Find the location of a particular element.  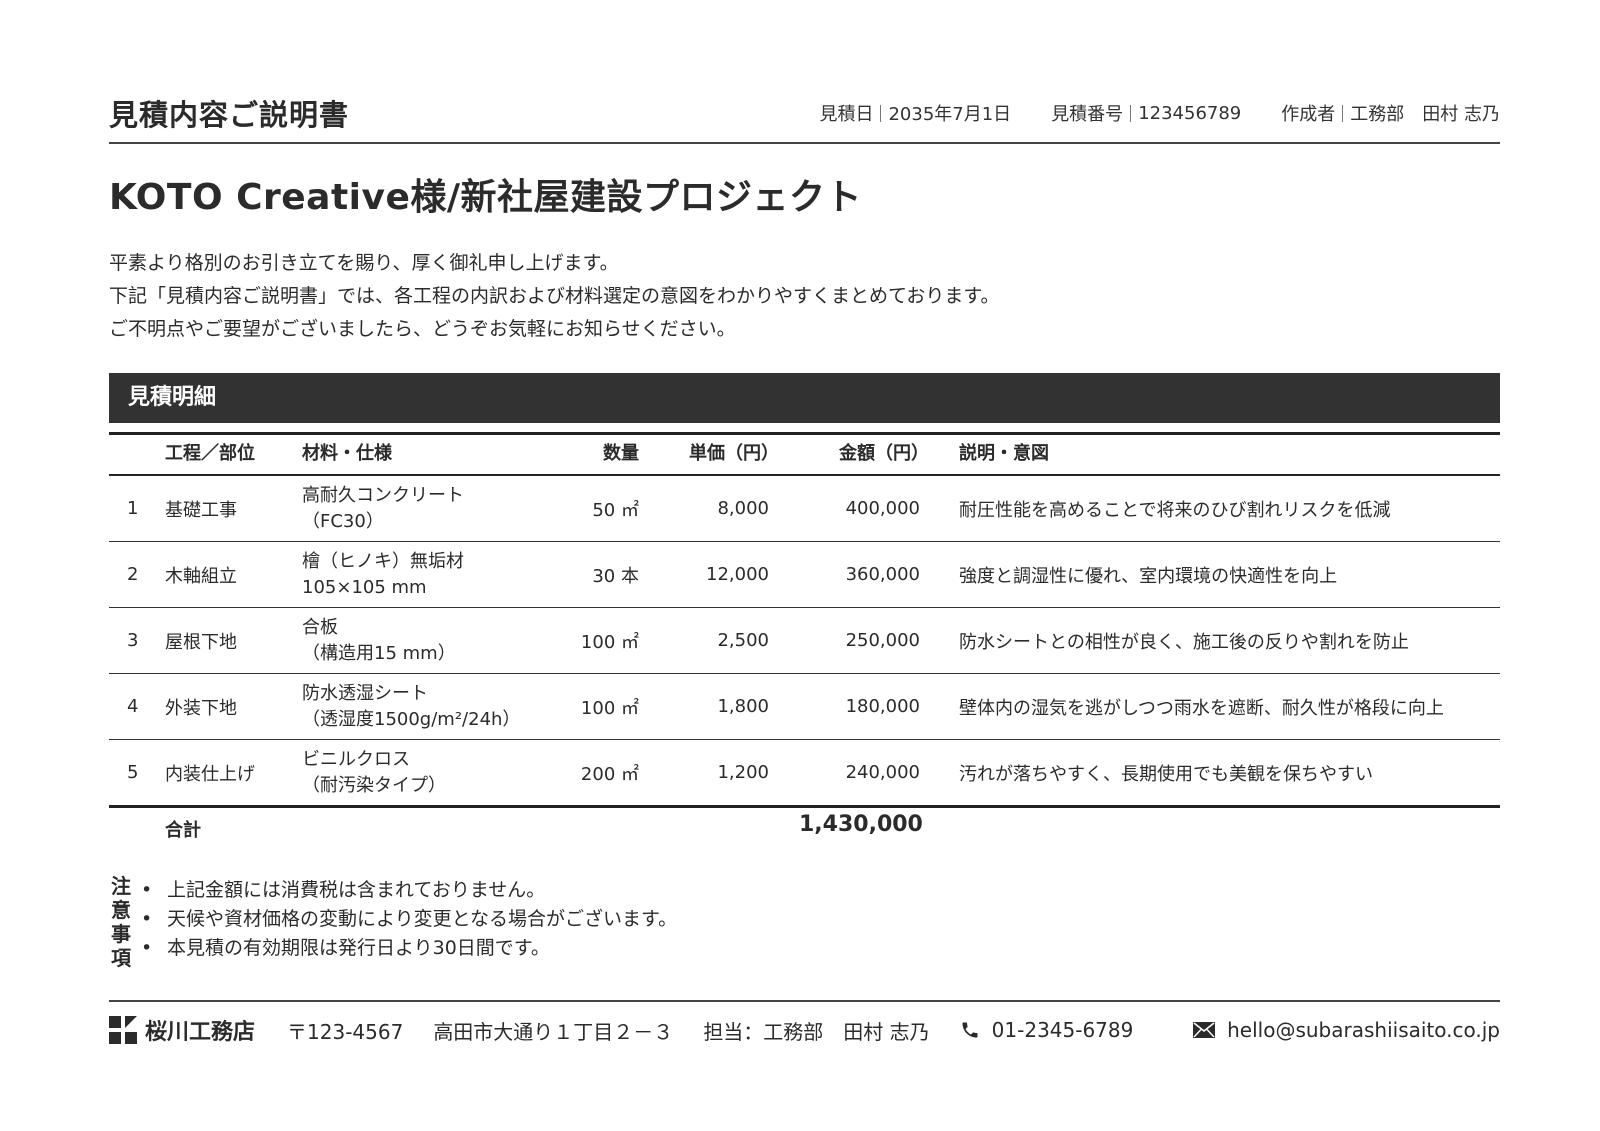

note-item: • 本見積の有効期限は発行日より30日間です。 is located at coordinates (409, 948).